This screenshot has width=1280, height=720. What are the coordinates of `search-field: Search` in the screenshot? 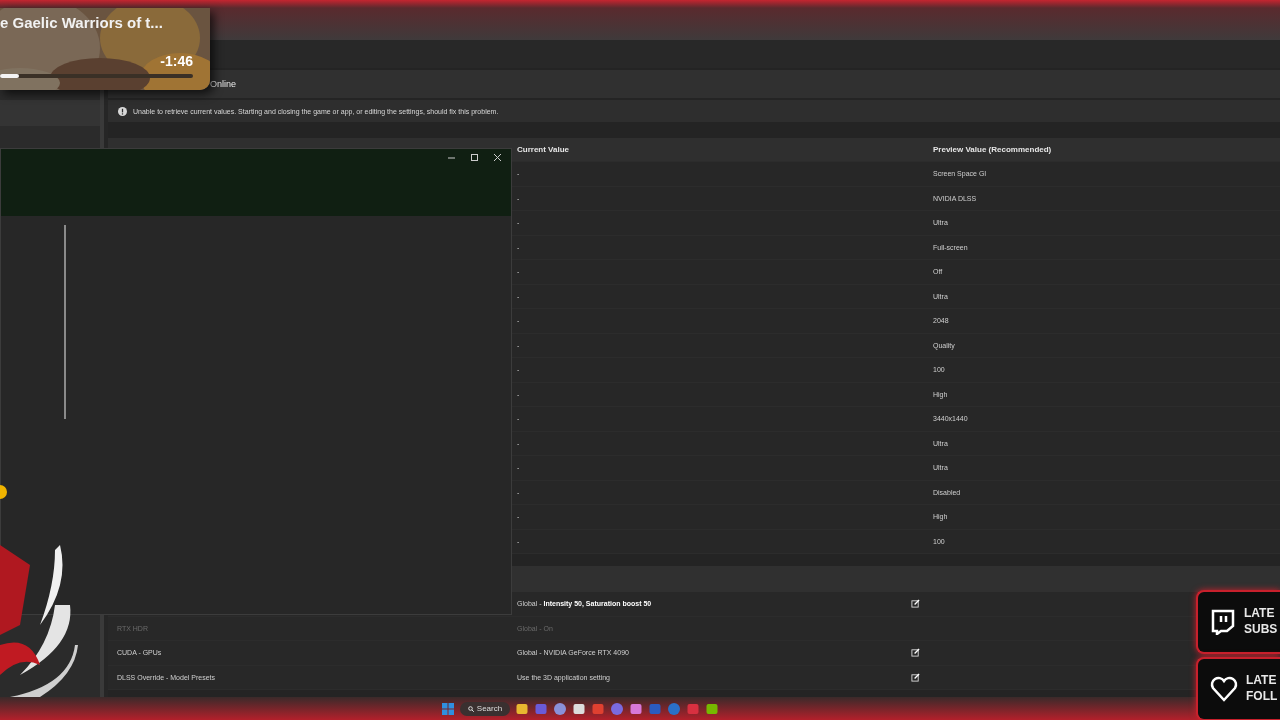 It's located at (485, 708).